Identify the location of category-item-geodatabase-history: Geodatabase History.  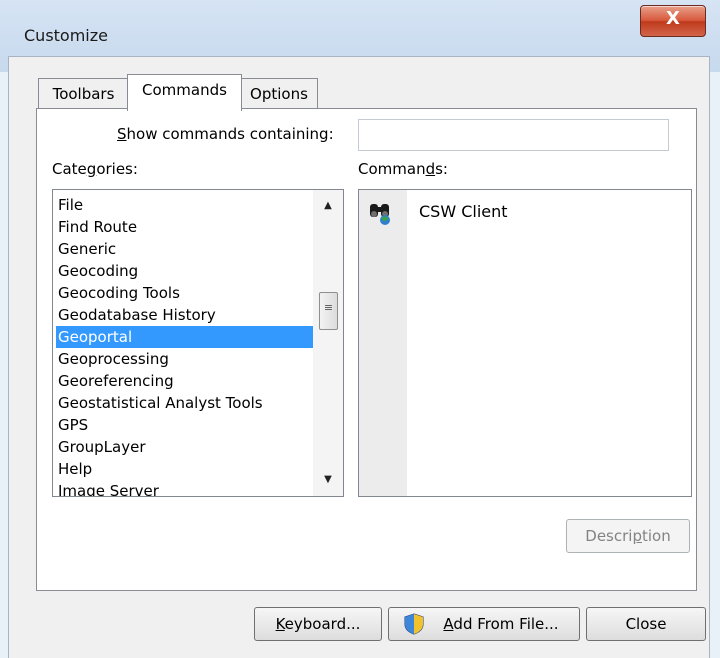
(185, 315).